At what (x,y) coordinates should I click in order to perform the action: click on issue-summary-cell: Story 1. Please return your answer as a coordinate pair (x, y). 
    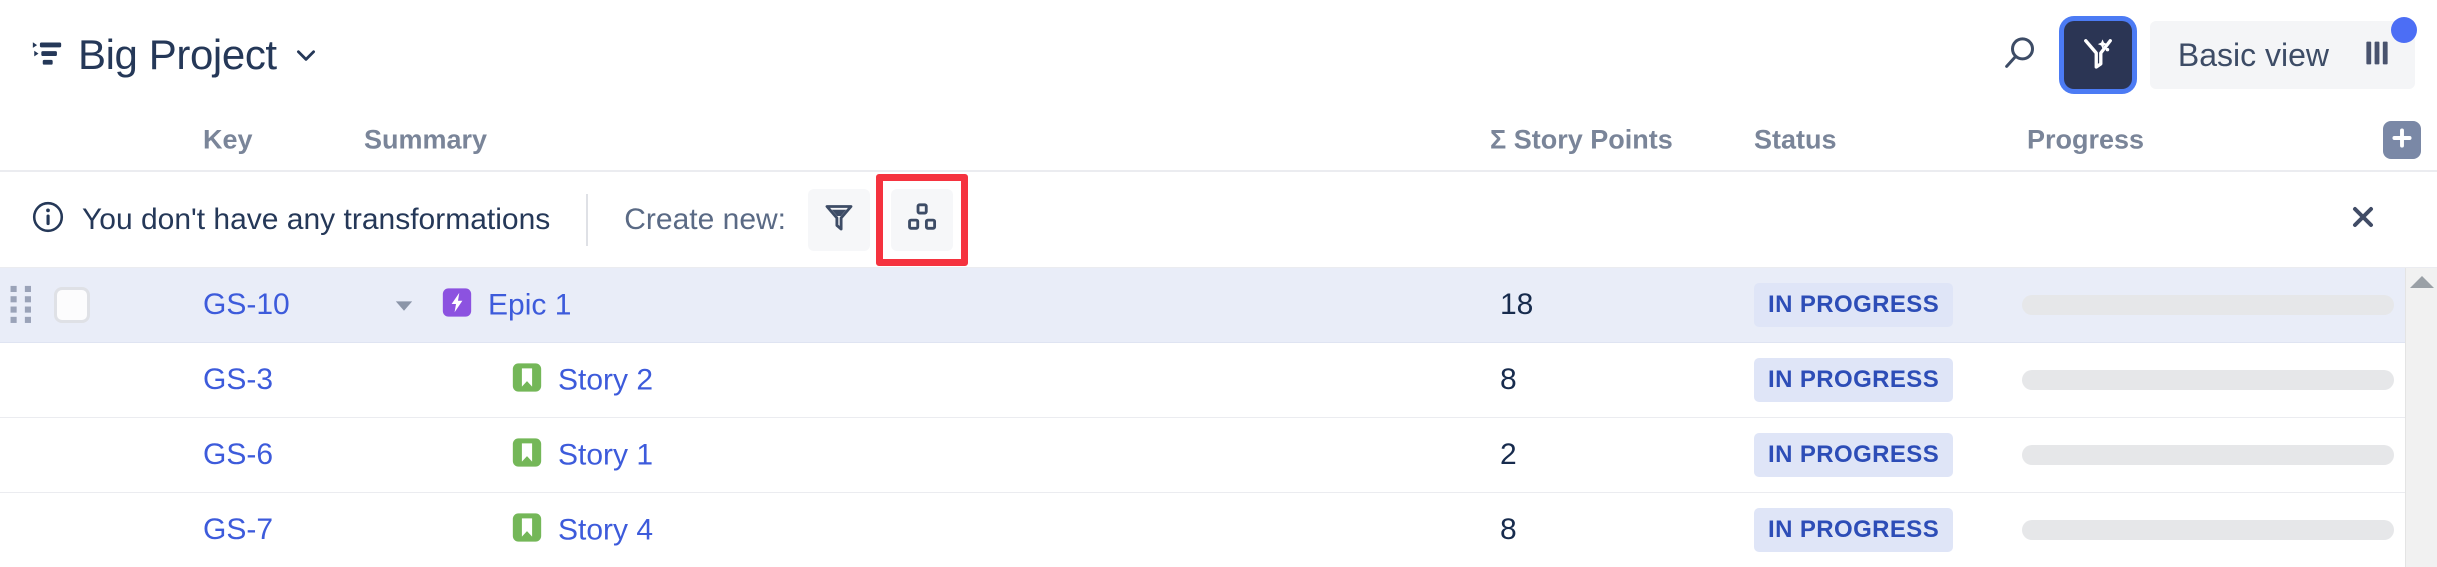
    Looking at the image, I should click on (581, 455).